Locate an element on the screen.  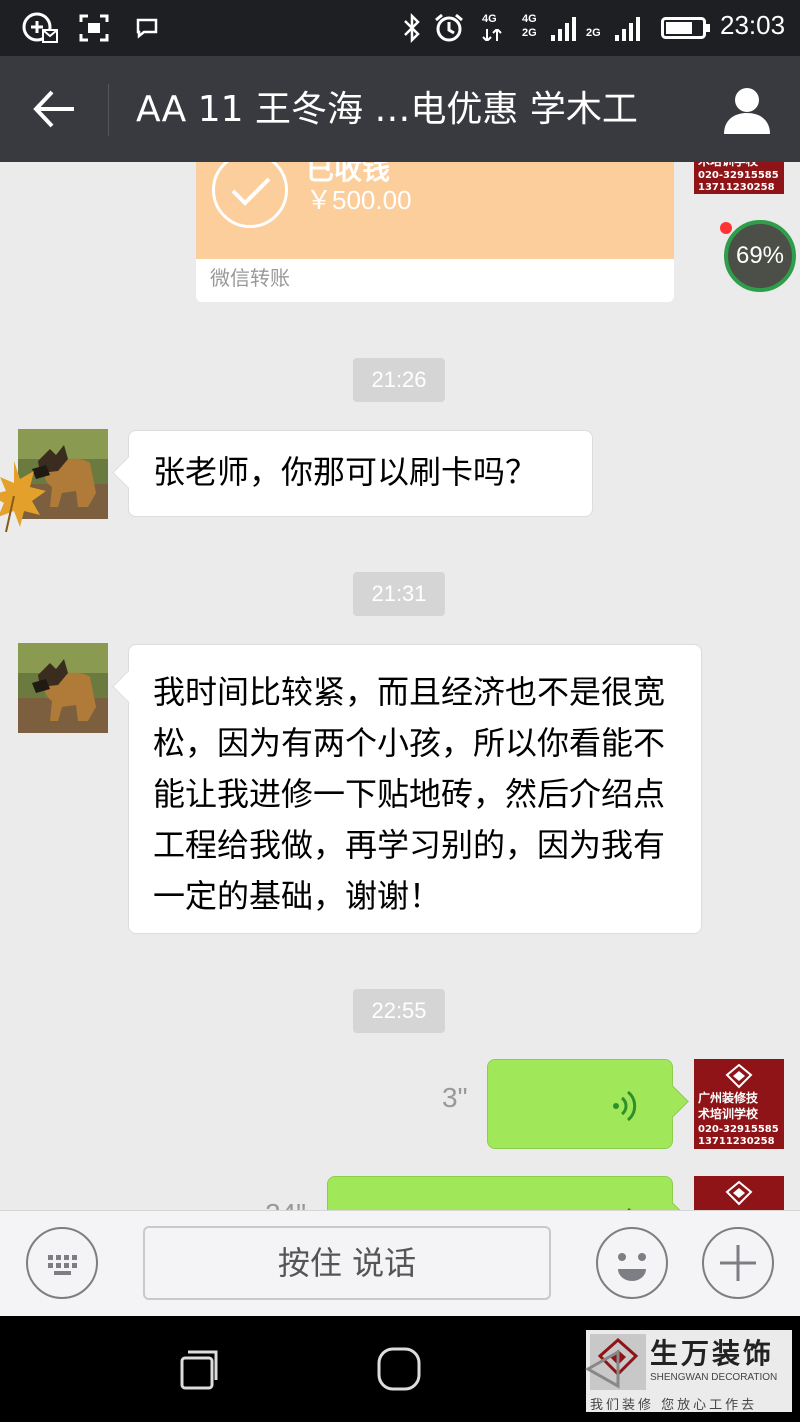
sim3-label: 2G is located at coordinates (593, 33).